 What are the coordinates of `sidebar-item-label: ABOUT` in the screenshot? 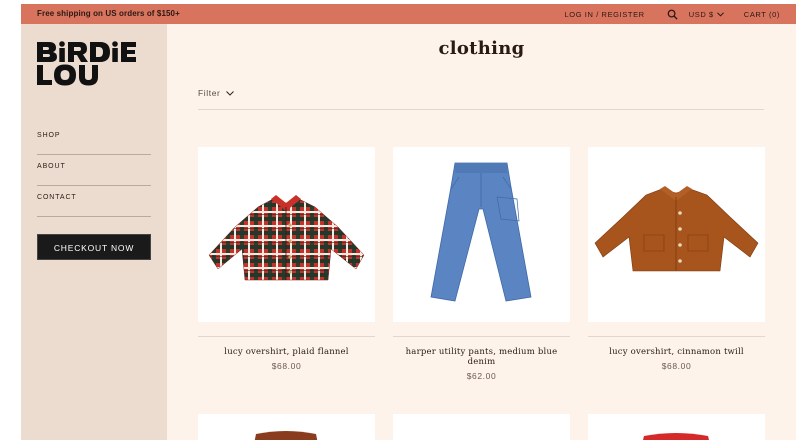 It's located at (51, 166).